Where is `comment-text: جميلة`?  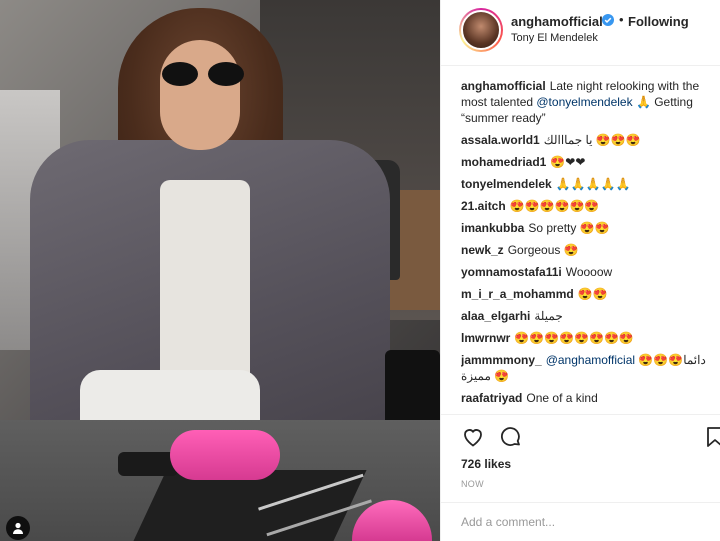 comment-text: جميلة is located at coordinates (548, 316).